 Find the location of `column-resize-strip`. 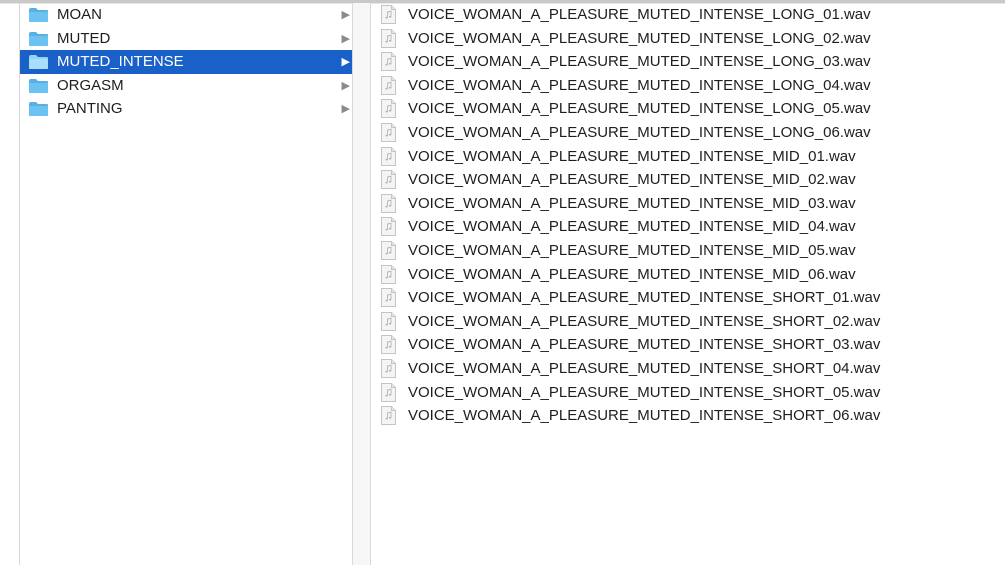

column-resize-strip is located at coordinates (361, 284).